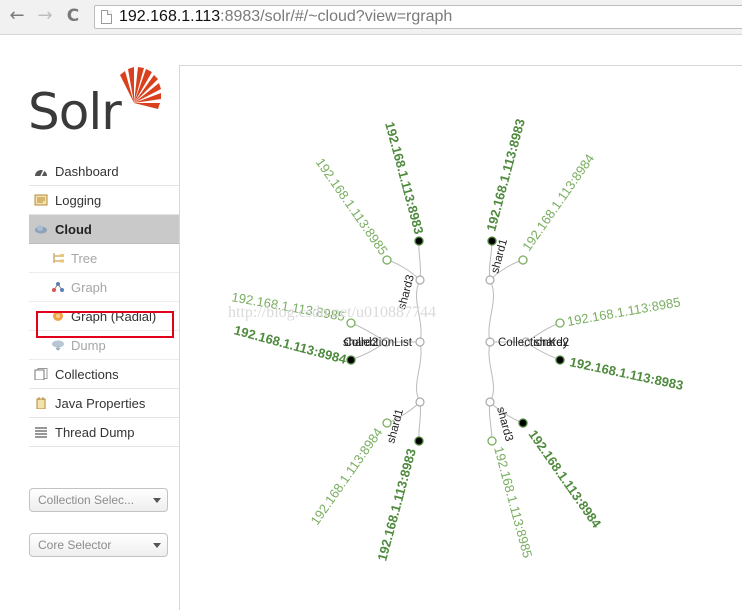 This screenshot has width=742, height=610. Describe the element at coordinates (87, 374) in the screenshot. I see `sidebar-item-label: Collections` at that location.